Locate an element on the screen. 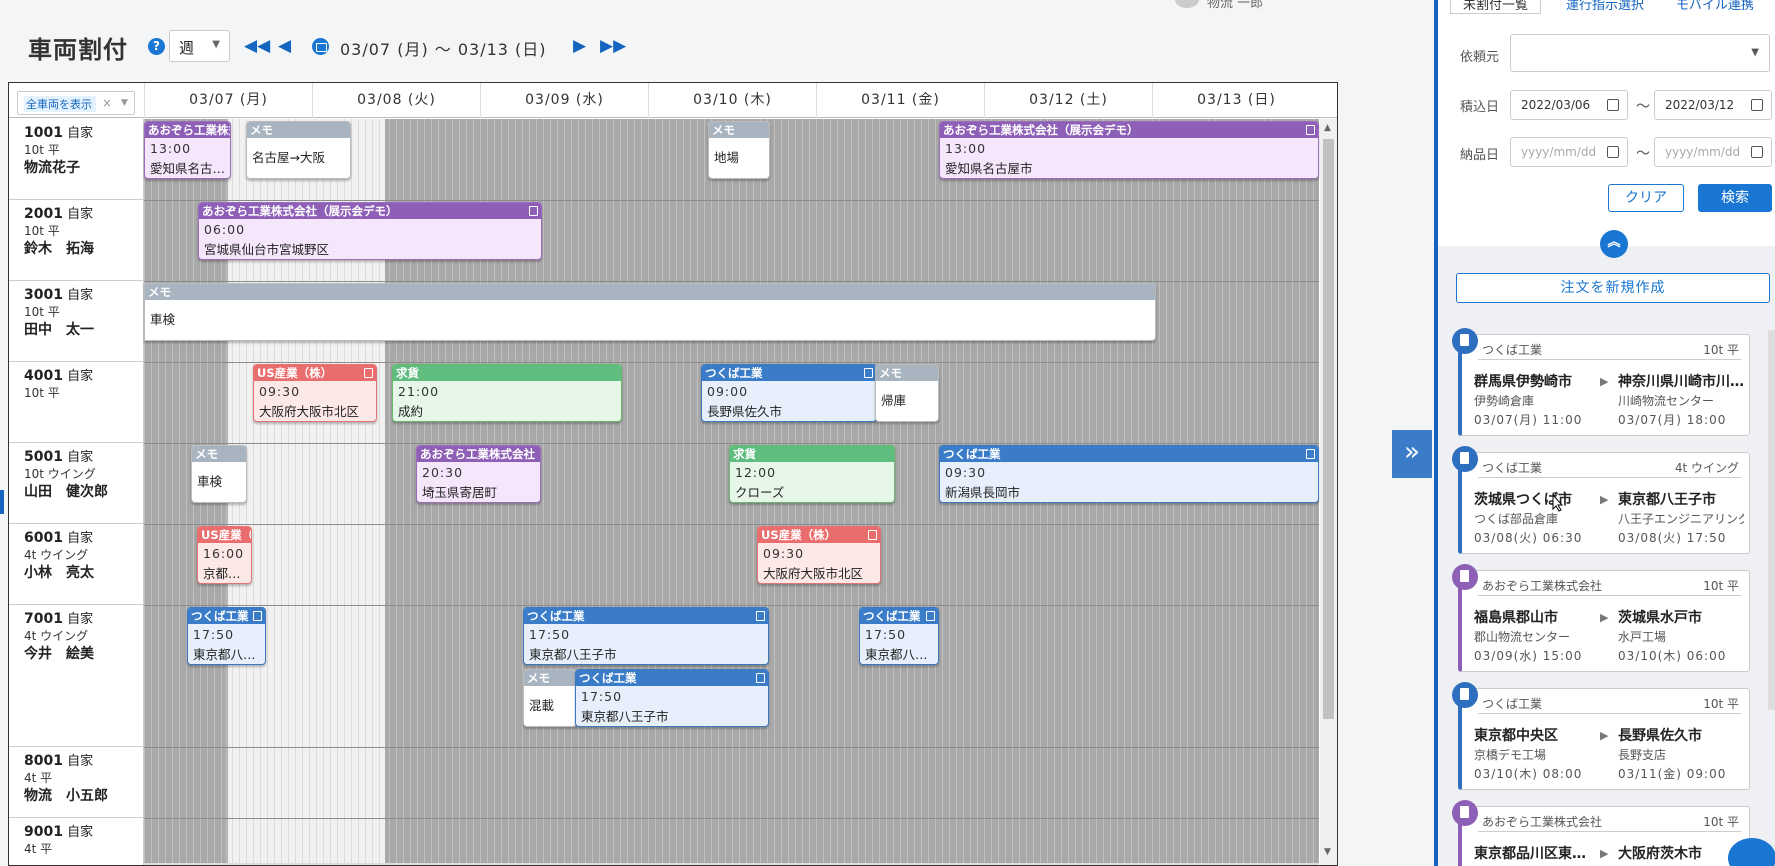 The image size is (1775, 866). order-from-site: つくば部品倉庫 is located at coordinates (1516, 519).